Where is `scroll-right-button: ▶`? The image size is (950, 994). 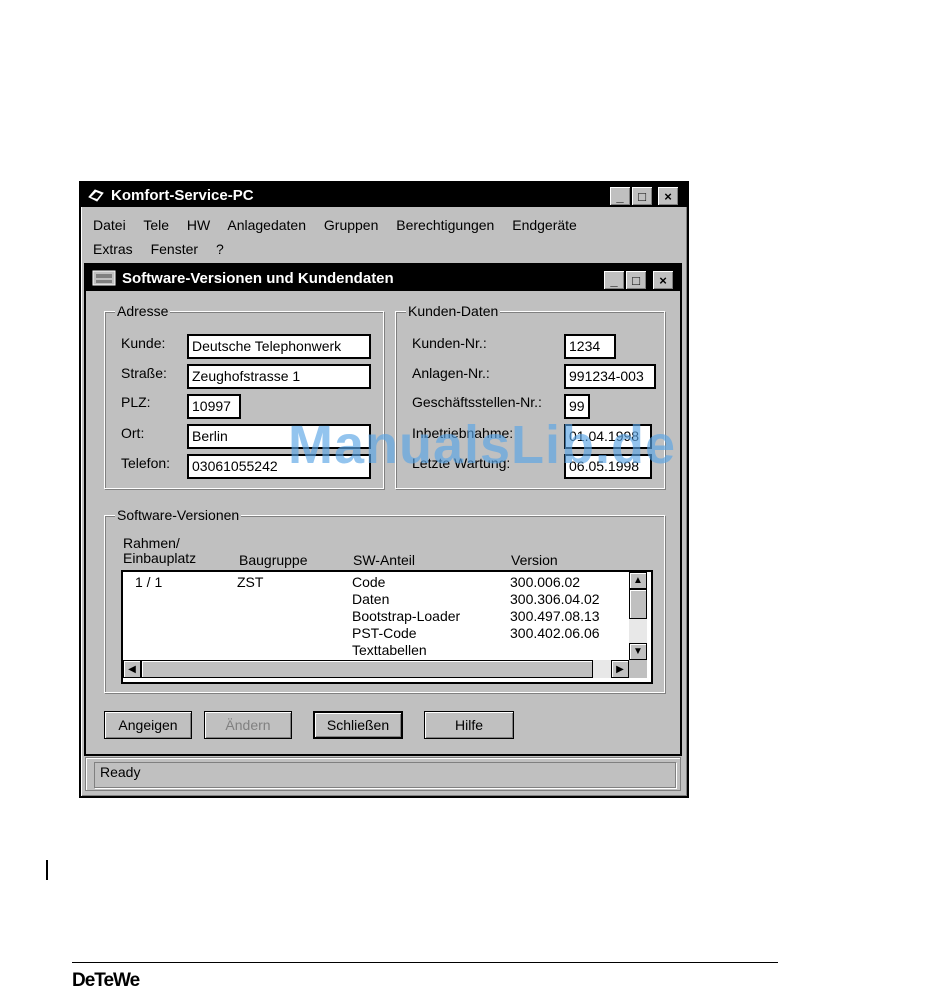
scroll-right-button: ▶ is located at coordinates (620, 669).